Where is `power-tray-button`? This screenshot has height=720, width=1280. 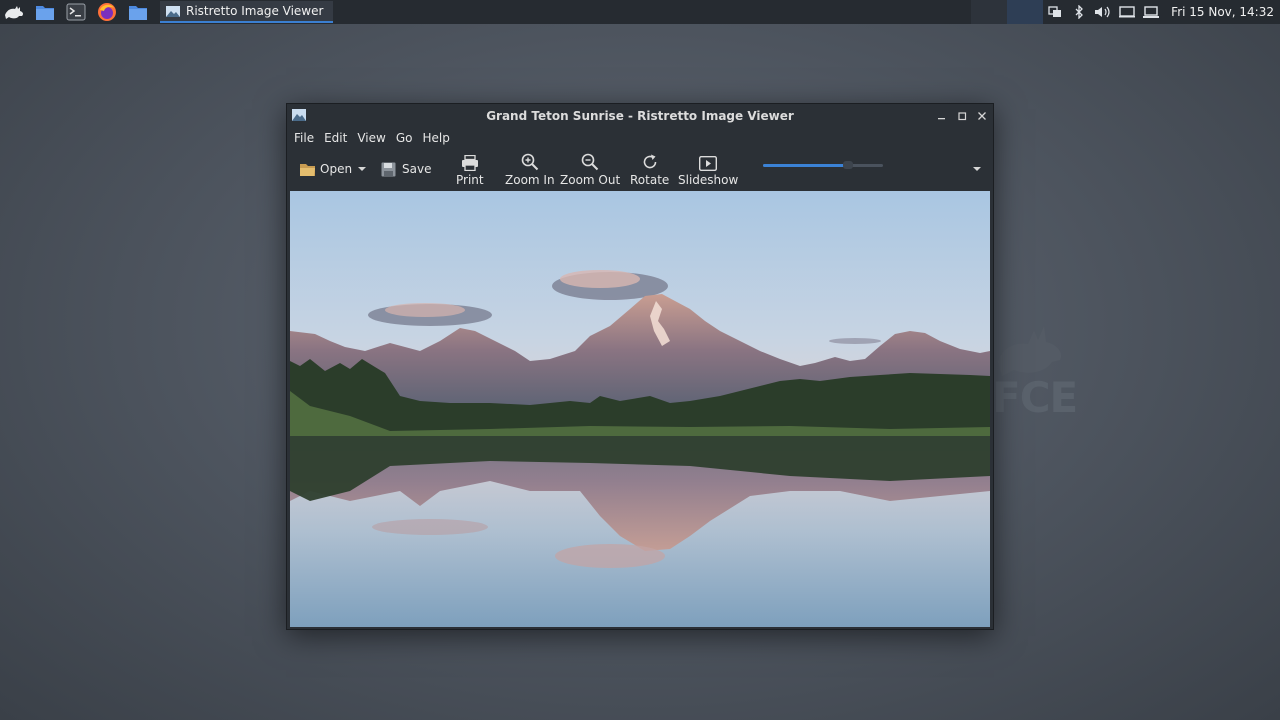 power-tray-button is located at coordinates (1151, 12).